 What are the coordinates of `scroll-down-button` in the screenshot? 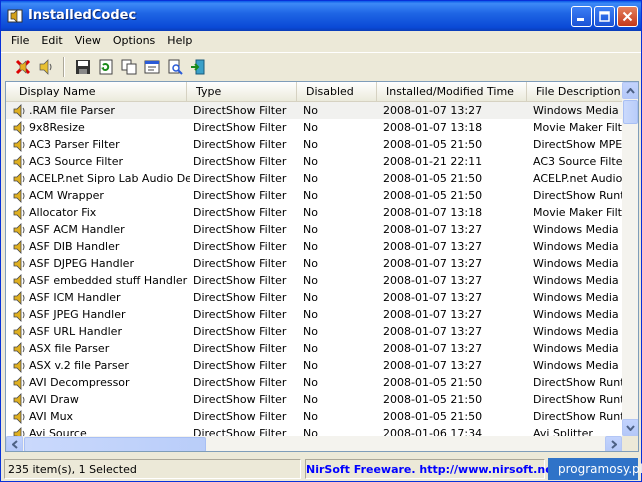 It's located at (630, 427).